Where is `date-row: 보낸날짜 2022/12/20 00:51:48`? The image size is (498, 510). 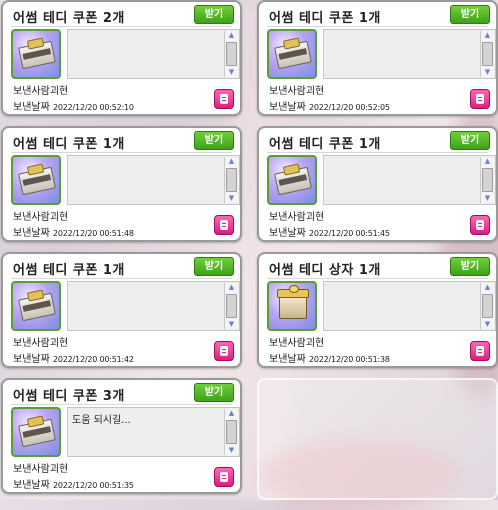 date-row: 보낸날짜 2022/12/20 00:51:48 is located at coordinates (73, 231).